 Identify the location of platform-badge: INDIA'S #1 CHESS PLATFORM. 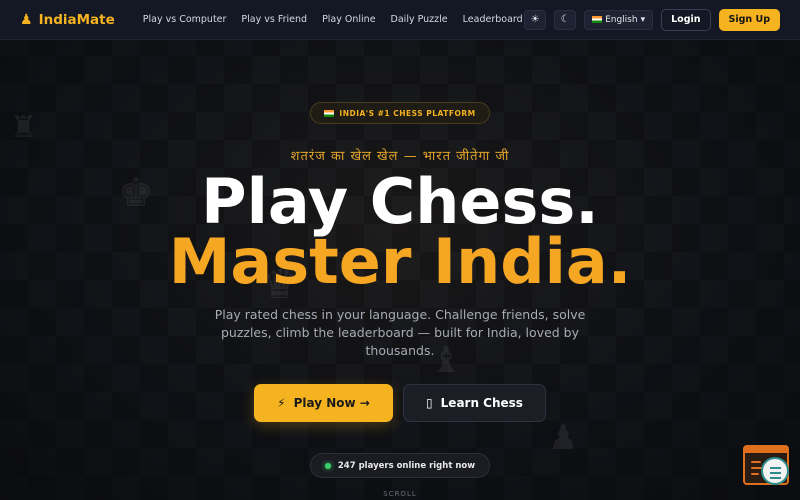
(400, 113).